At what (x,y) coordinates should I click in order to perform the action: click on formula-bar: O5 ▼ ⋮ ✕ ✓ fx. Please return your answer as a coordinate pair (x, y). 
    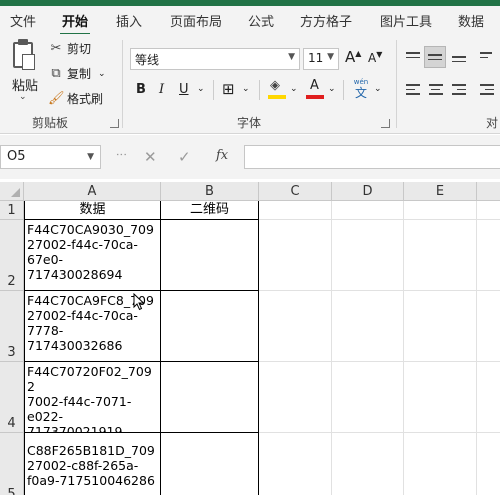
    Looking at the image, I should click on (250, 157).